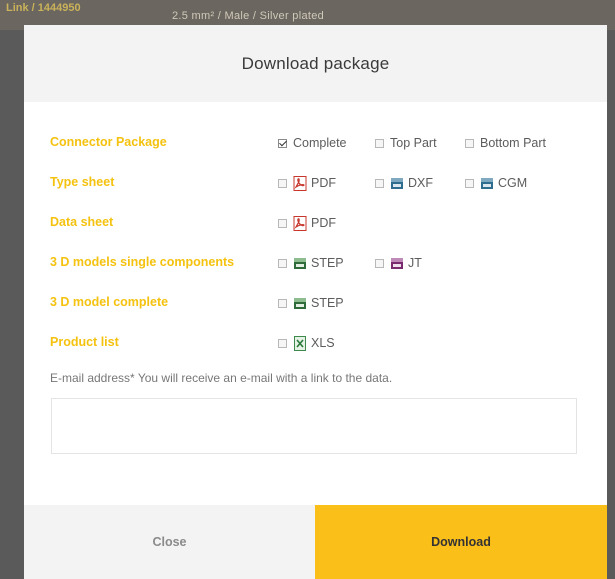  I want to click on dxf-icon, so click(397, 183).